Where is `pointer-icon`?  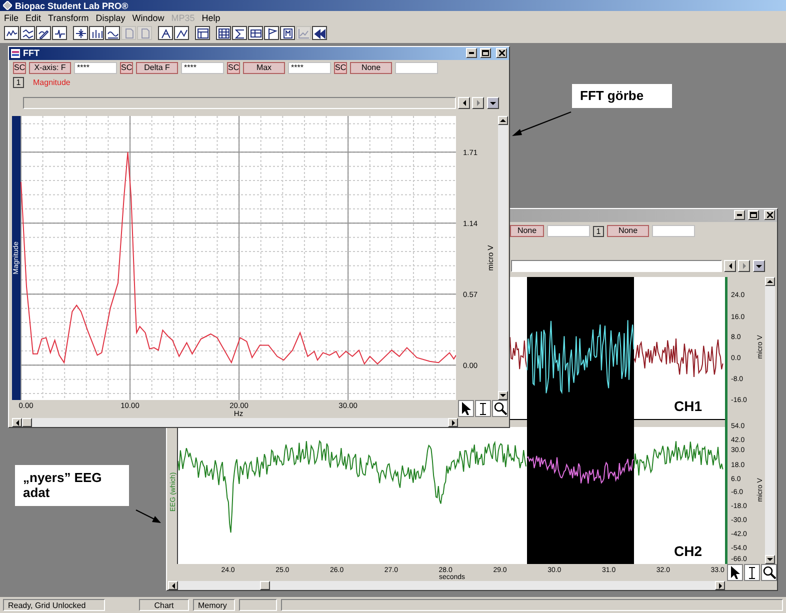 pointer-icon is located at coordinates (466, 408).